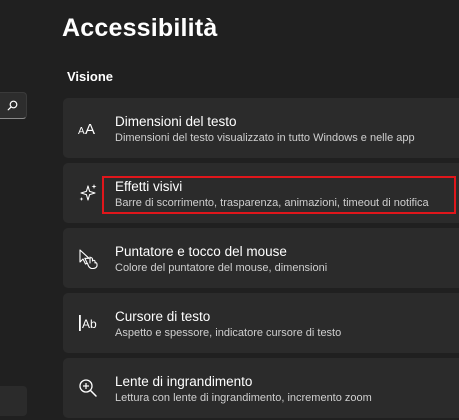 The height and width of the screenshot is (420, 459). I want to click on search-icon, so click(12, 105).